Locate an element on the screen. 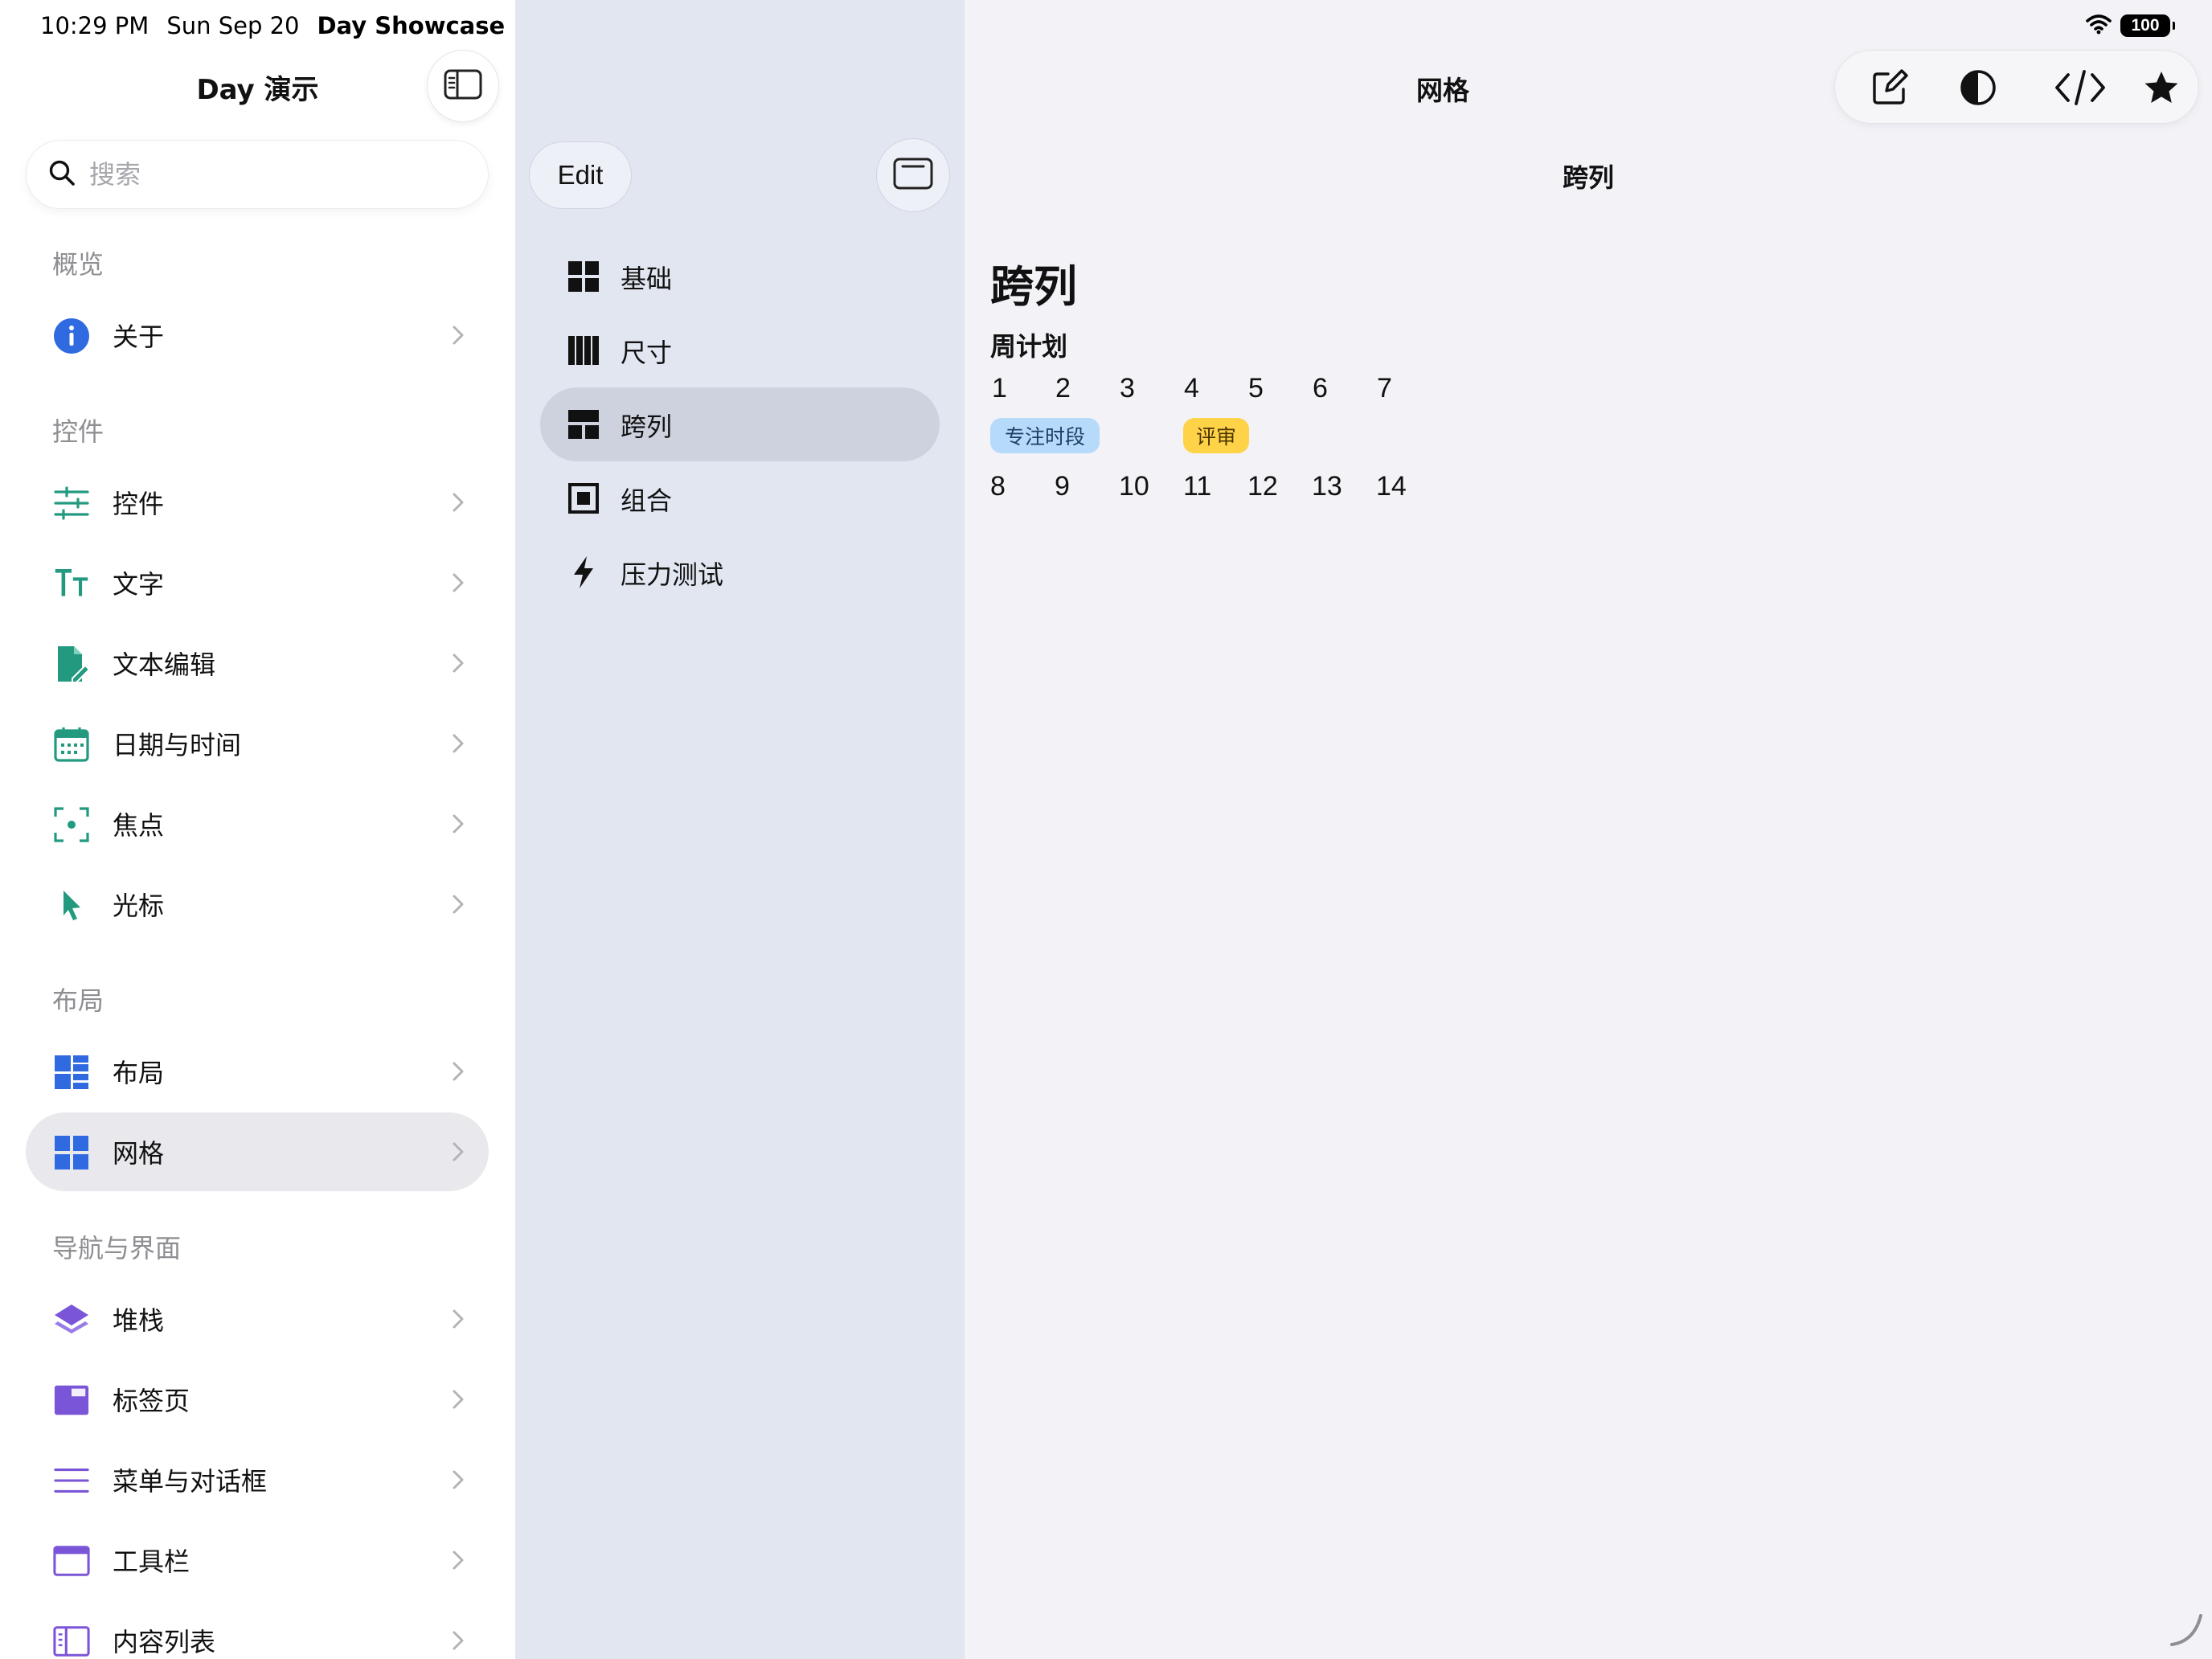 The height and width of the screenshot is (1659, 2212). sidebar-item-grid: 网格 is located at coordinates (257, 1151).